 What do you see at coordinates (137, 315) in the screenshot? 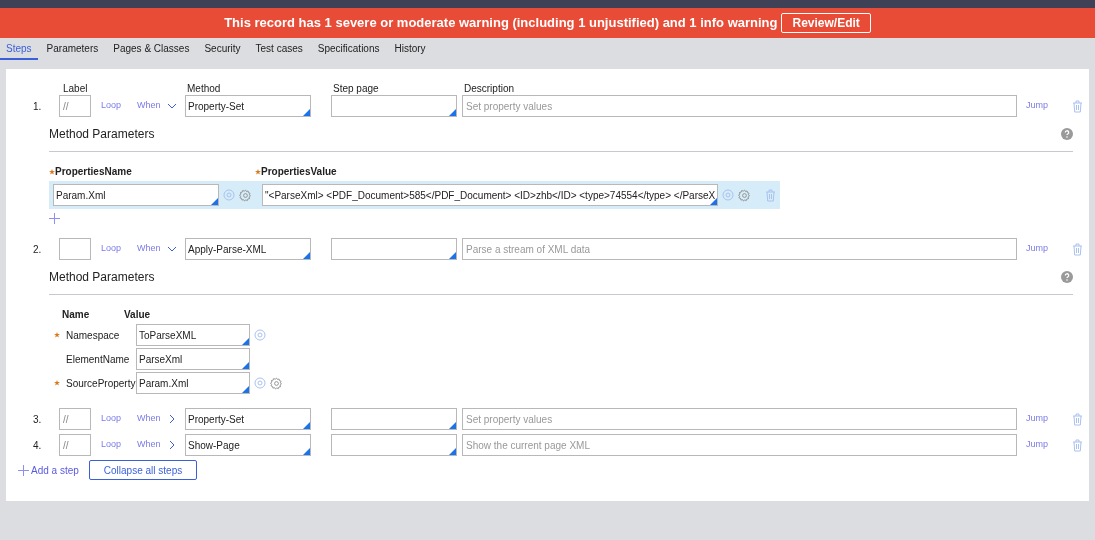
I see `column-header: Value` at bounding box center [137, 315].